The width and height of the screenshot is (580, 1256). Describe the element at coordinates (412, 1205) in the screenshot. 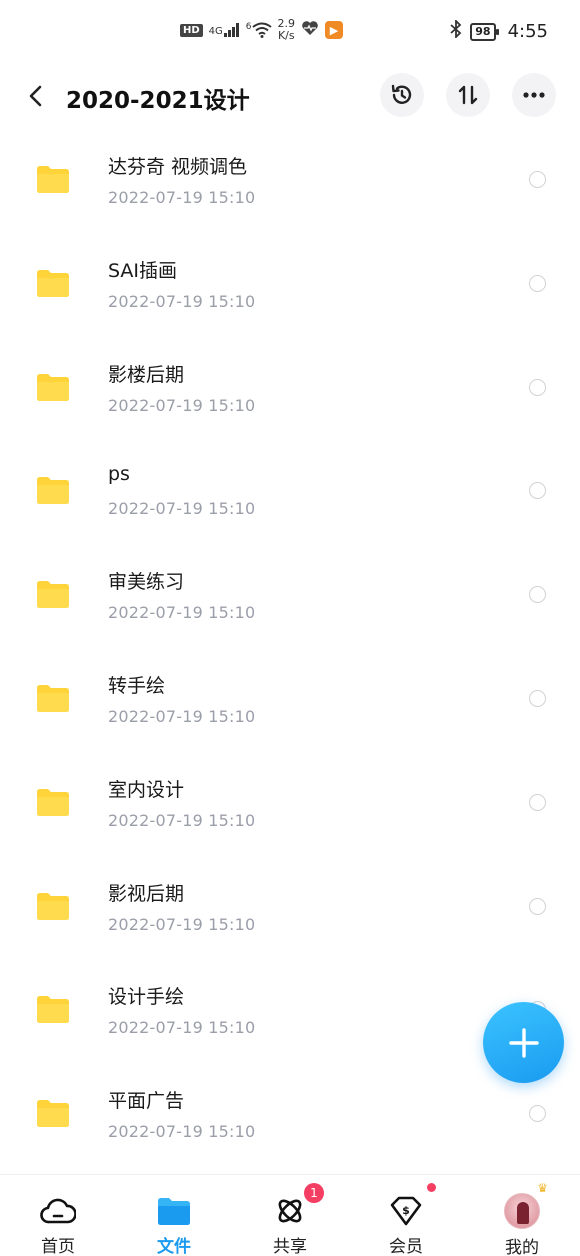

I see `vip-icon: $` at that location.